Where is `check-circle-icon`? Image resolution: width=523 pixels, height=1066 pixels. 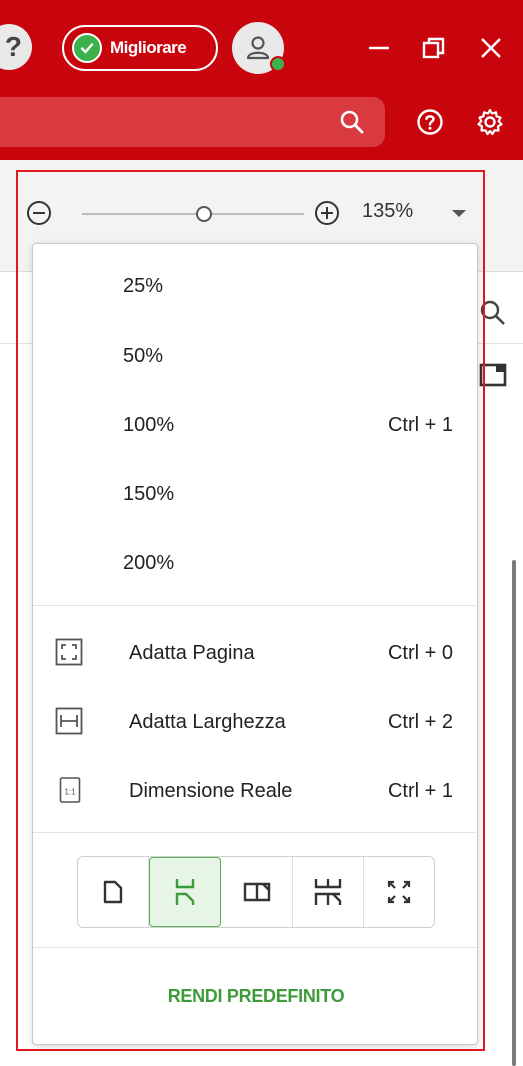
check-circle-icon is located at coordinates (87, 48).